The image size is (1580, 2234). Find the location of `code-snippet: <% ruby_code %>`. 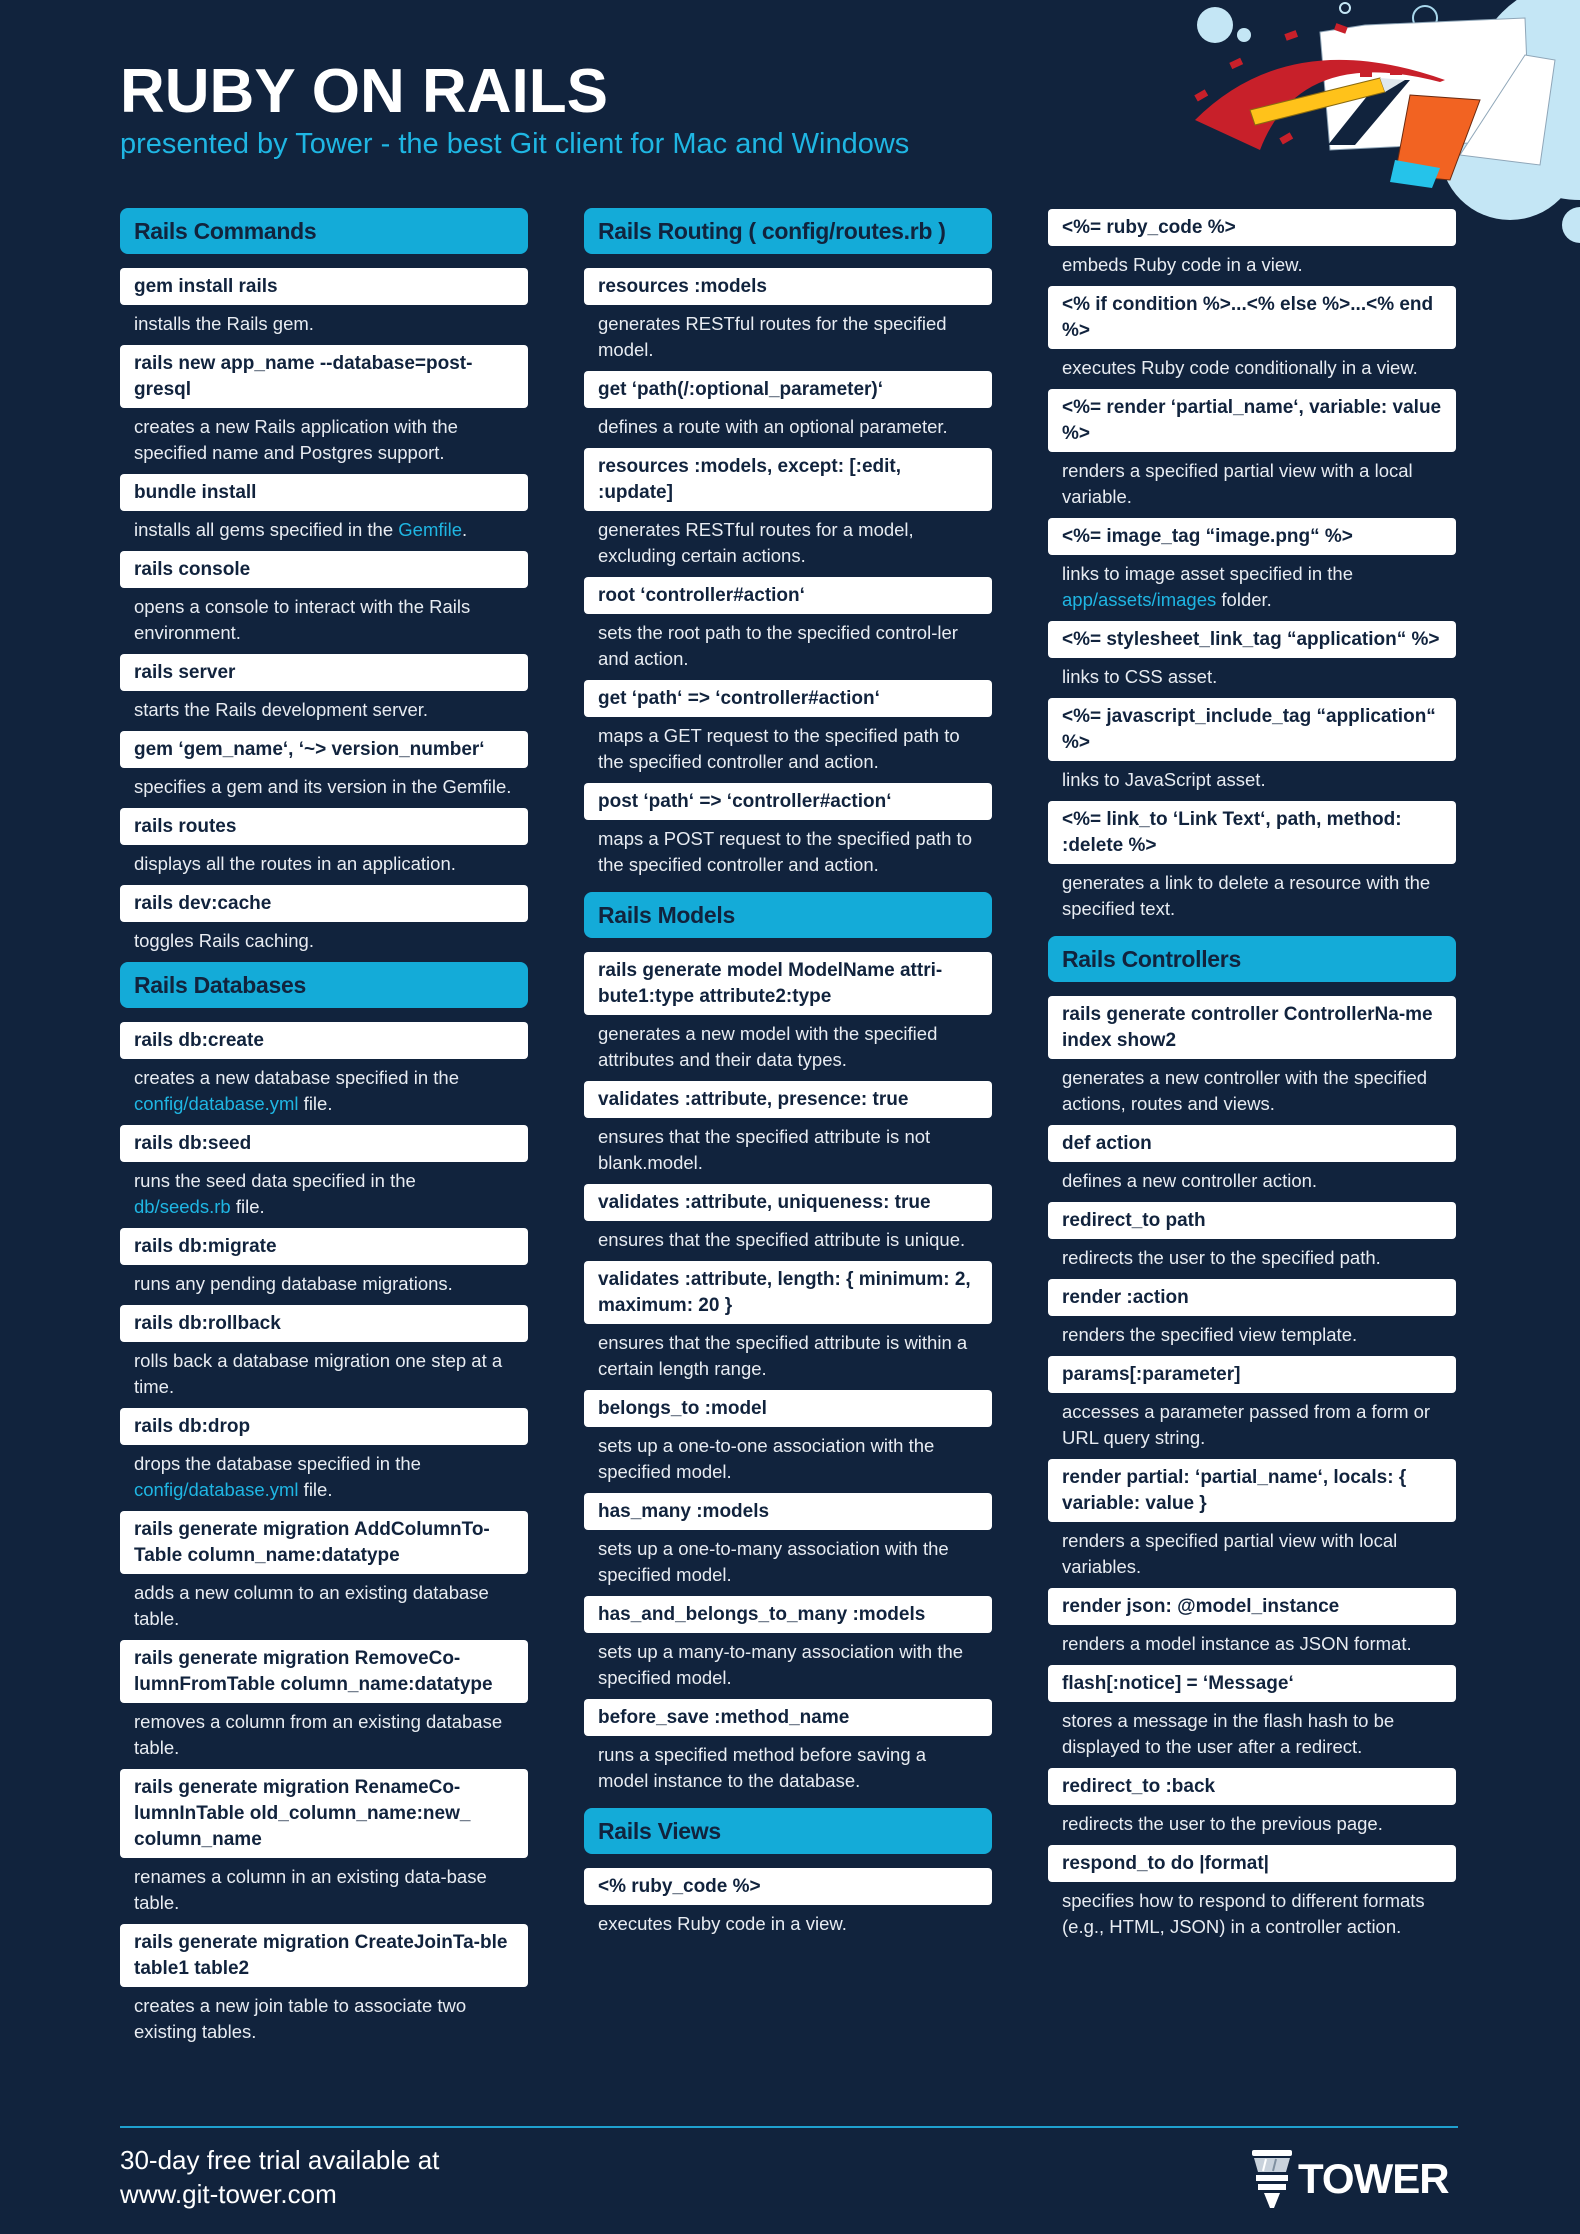

code-snippet: <% ruby_code %> is located at coordinates (788, 1886).